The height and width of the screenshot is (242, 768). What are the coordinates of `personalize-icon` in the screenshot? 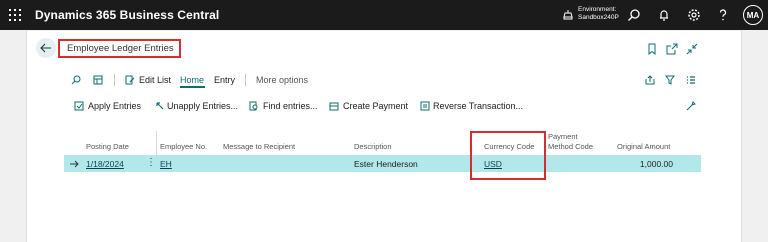 It's located at (691, 106).